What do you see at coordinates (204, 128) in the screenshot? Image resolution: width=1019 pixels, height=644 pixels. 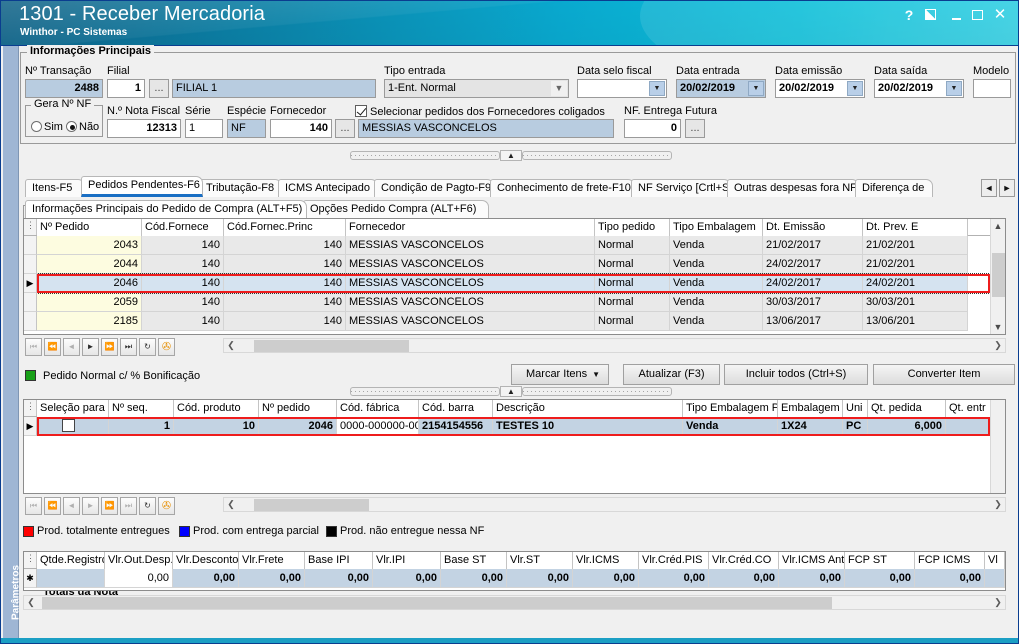 I see `serie-input: 1` at bounding box center [204, 128].